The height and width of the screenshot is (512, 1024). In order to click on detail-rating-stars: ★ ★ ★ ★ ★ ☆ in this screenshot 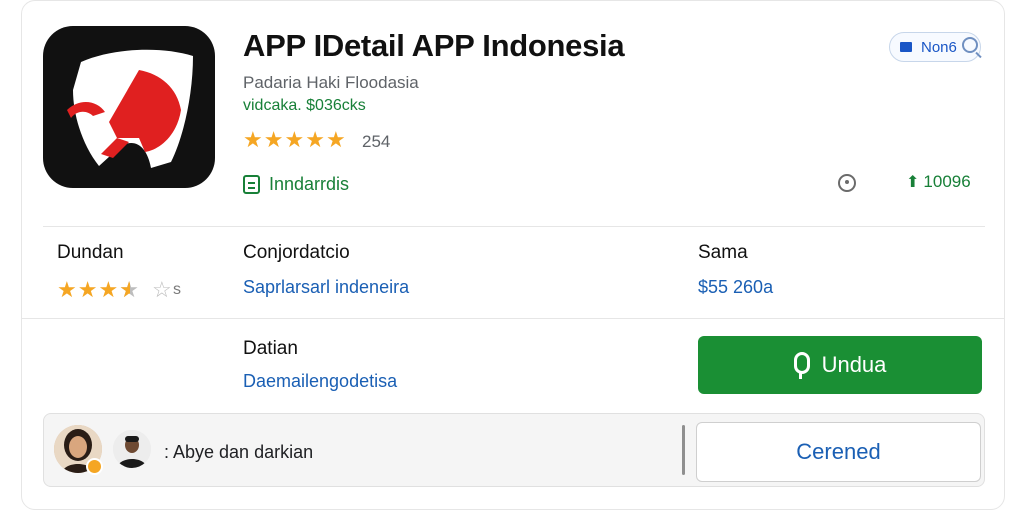, I will do `click(115, 290)`.